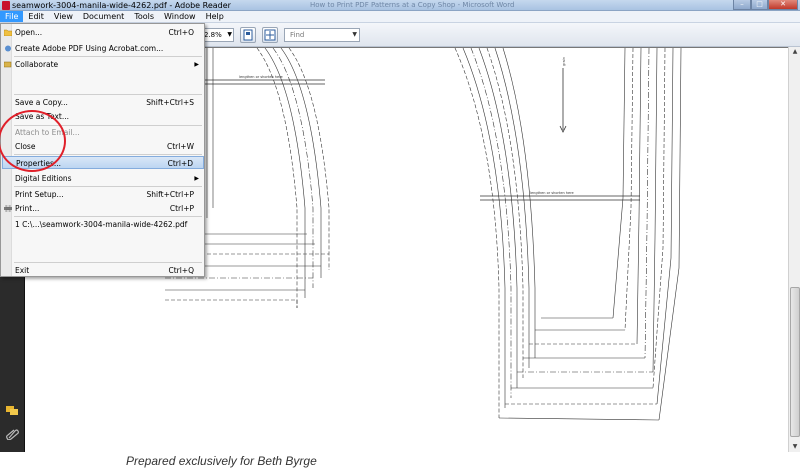 Image resolution: width=800 pixels, height=468 pixels. Describe the element at coordinates (8, 208) in the screenshot. I see `printer-icon` at that location.